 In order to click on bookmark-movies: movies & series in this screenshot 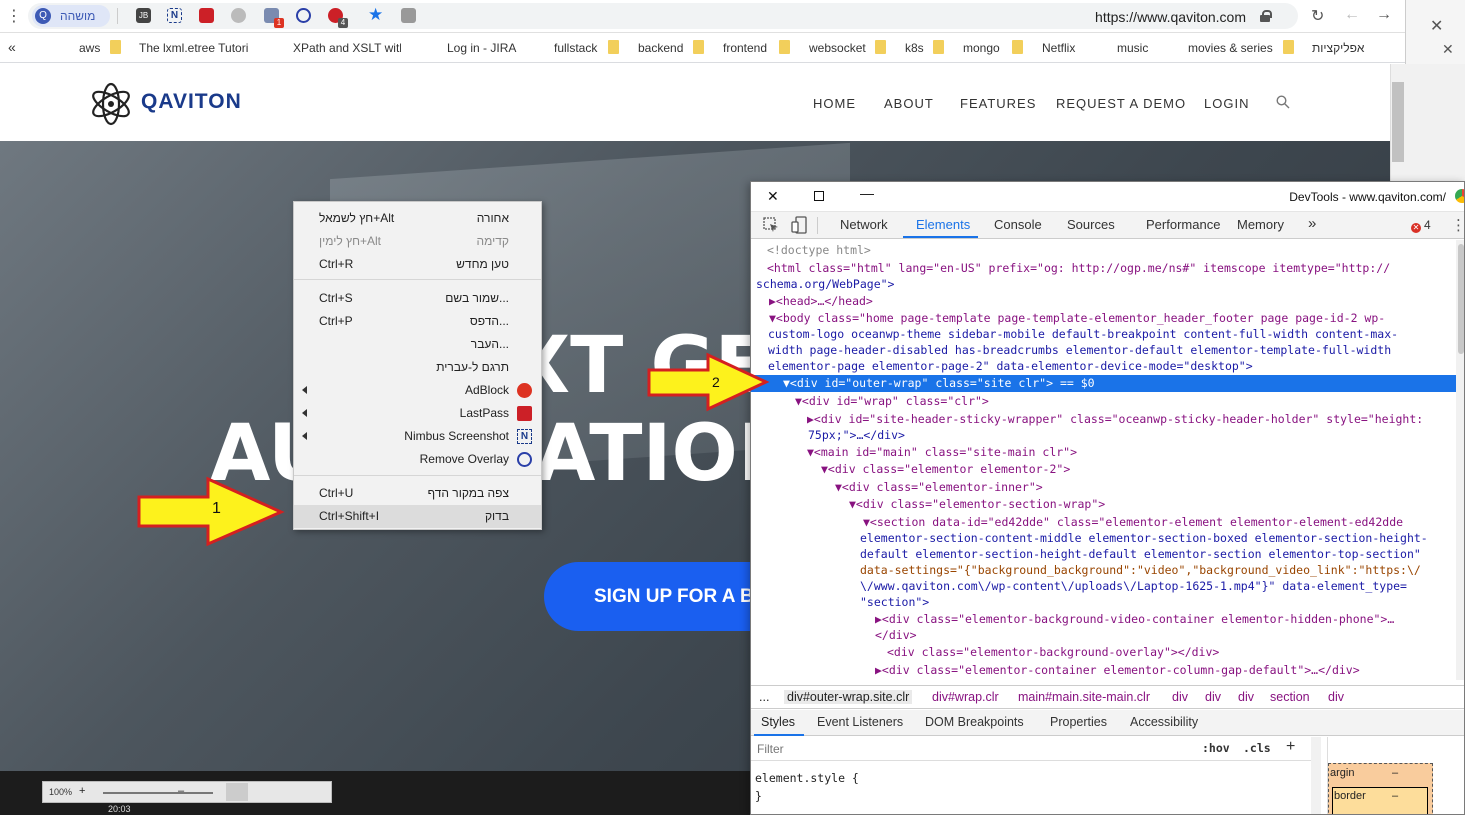, I will do `click(1230, 48)`.